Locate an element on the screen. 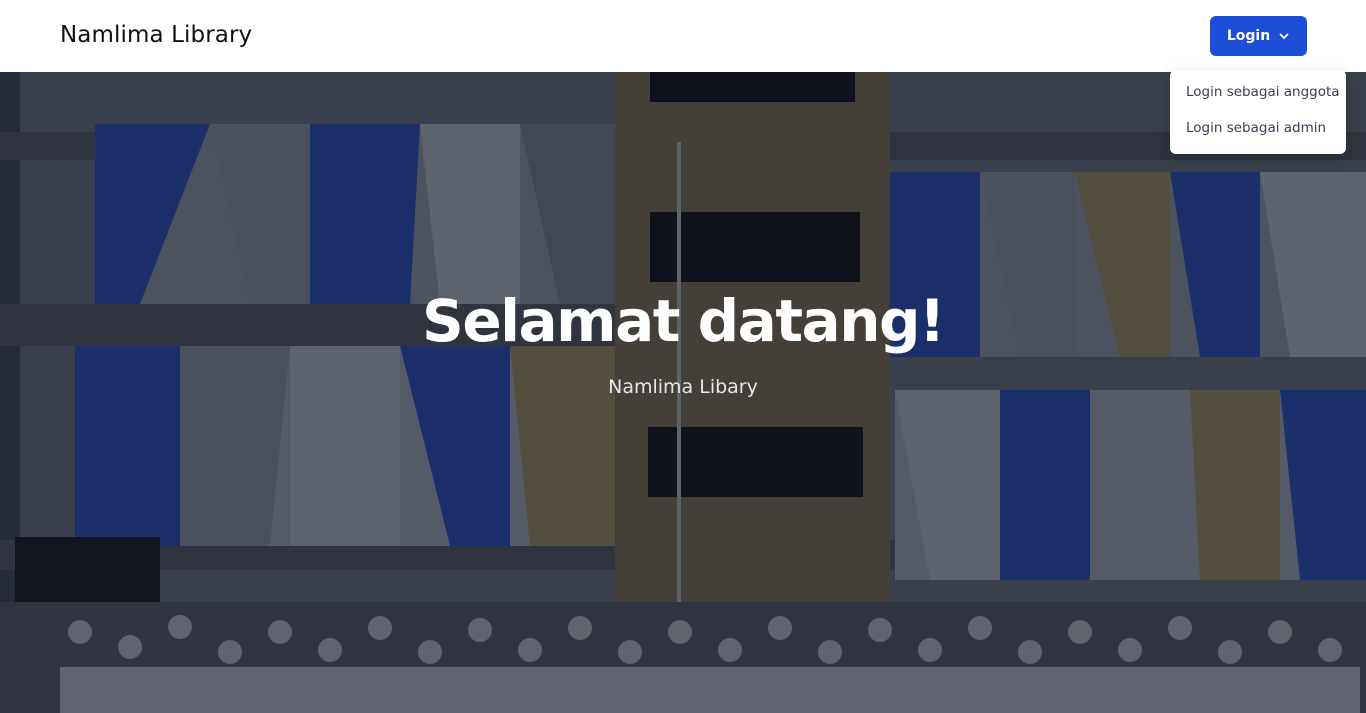 This screenshot has width=1366, height=713. hero-title: Selamat datang! is located at coordinates (683, 321).